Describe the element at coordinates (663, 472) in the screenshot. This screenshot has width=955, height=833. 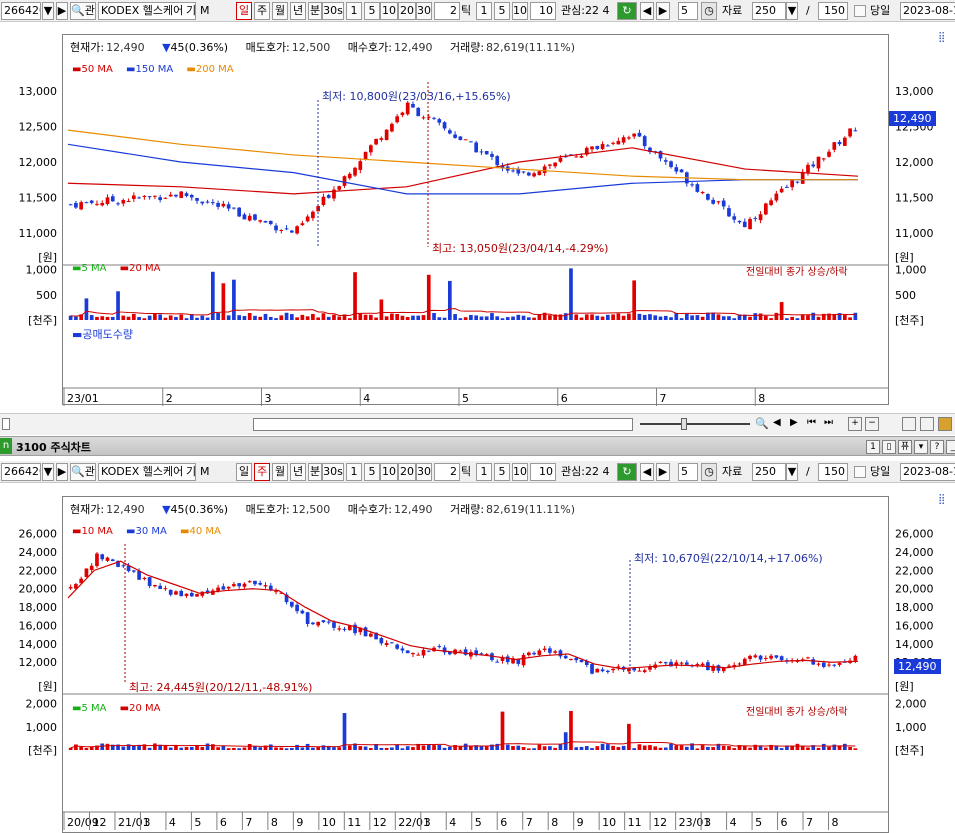
I see `next-arrow-icon-3: ▶` at that location.